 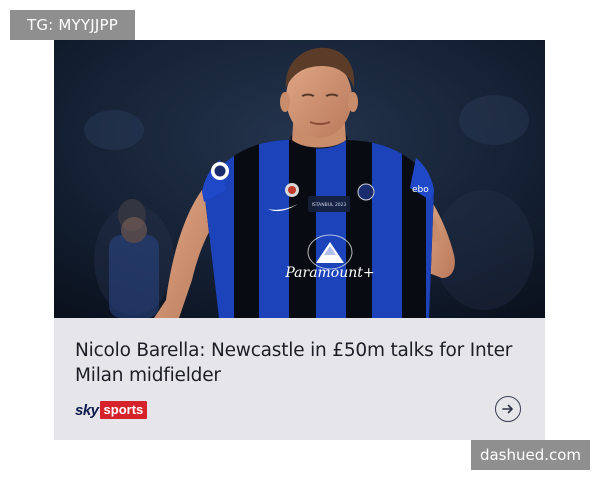 I want to click on svg-text: ISTANBUL 2023, so click(x=329, y=205).